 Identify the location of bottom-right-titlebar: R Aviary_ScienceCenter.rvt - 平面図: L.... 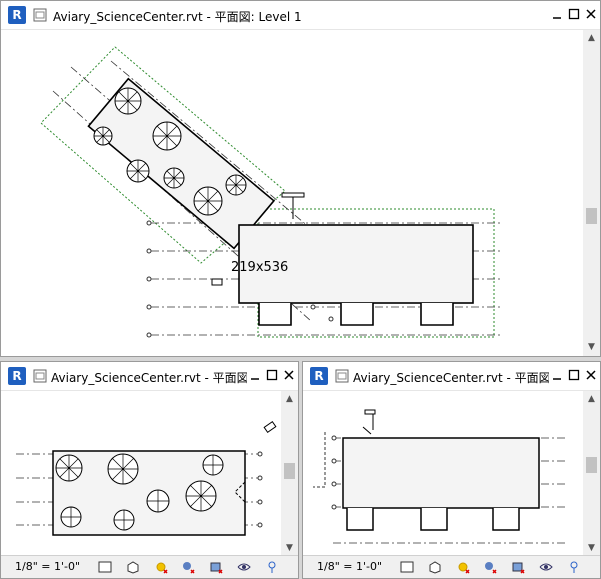
(451, 376).